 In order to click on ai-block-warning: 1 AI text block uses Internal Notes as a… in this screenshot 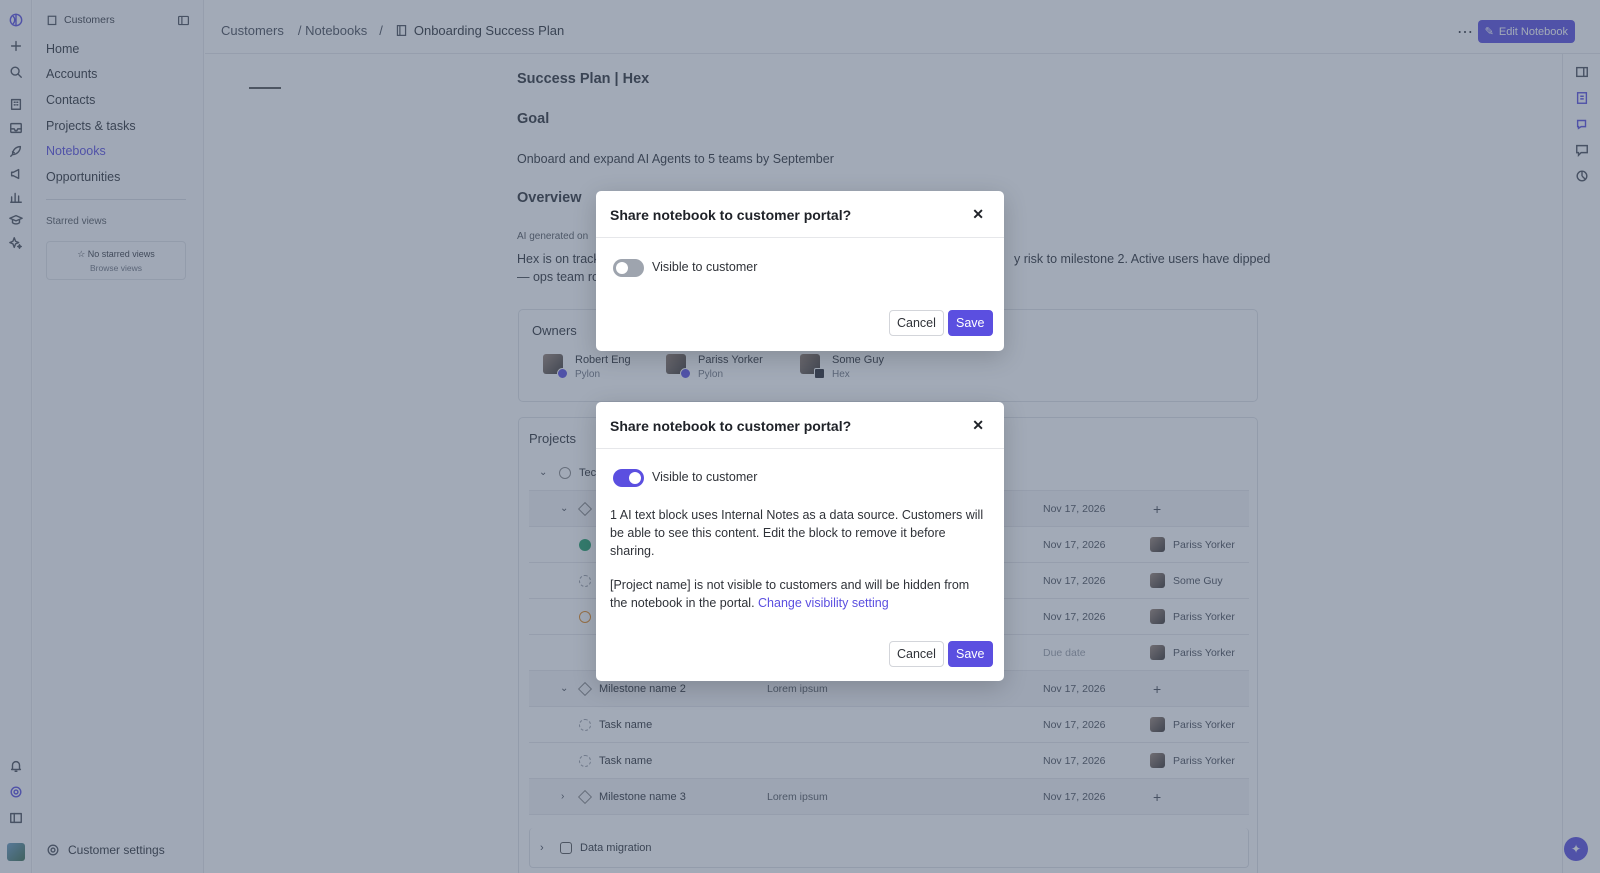, I will do `click(797, 533)`.